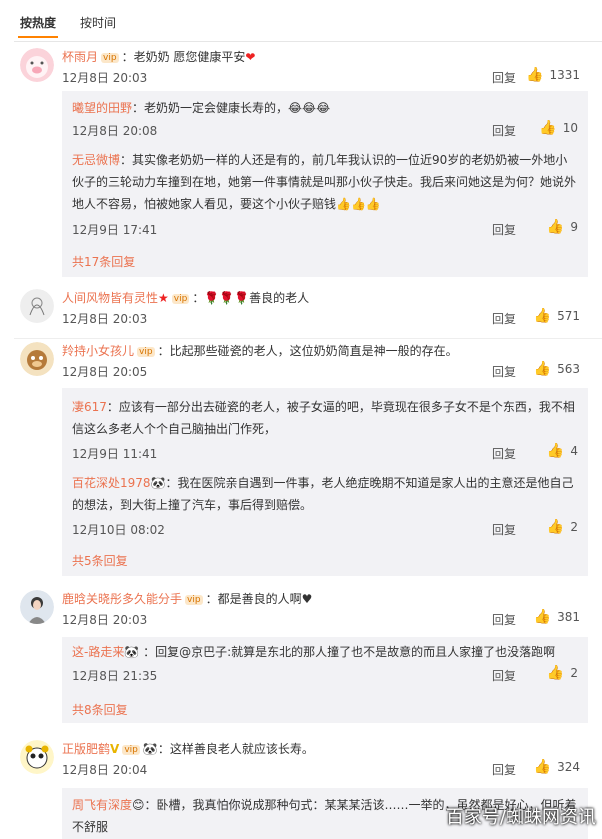 The height and width of the screenshot is (839, 602). What do you see at coordinates (86, 749) in the screenshot?
I see `comment-username: 正版肥鹤` at bounding box center [86, 749].